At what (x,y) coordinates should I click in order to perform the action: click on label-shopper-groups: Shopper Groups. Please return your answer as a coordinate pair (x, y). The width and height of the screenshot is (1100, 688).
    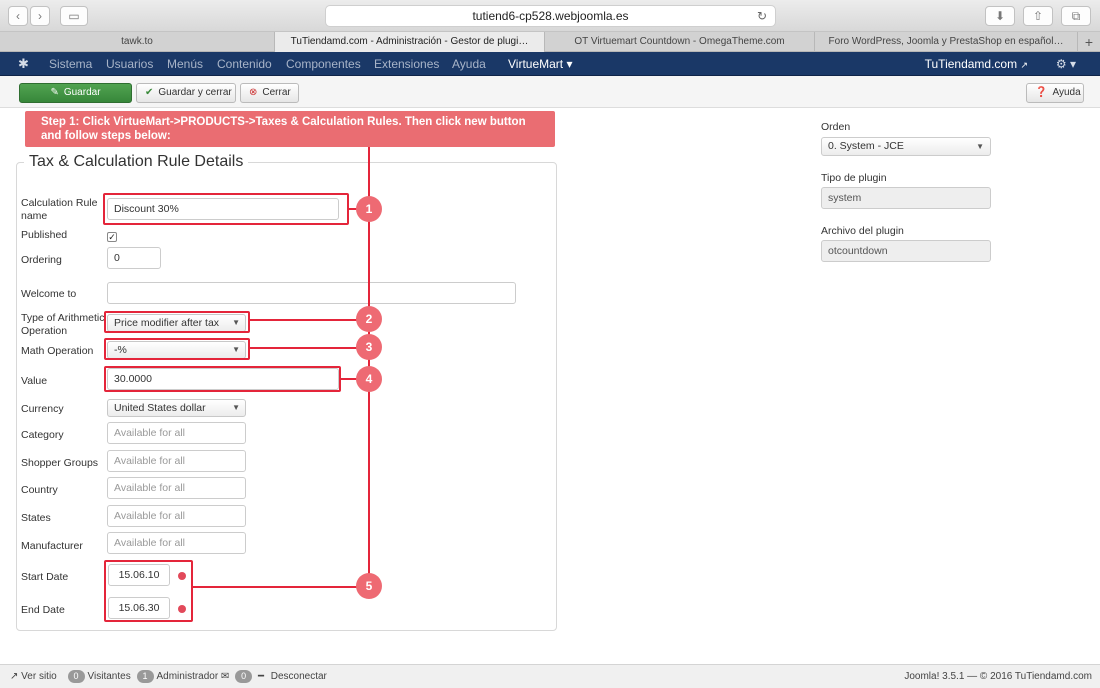
    Looking at the image, I should click on (60, 463).